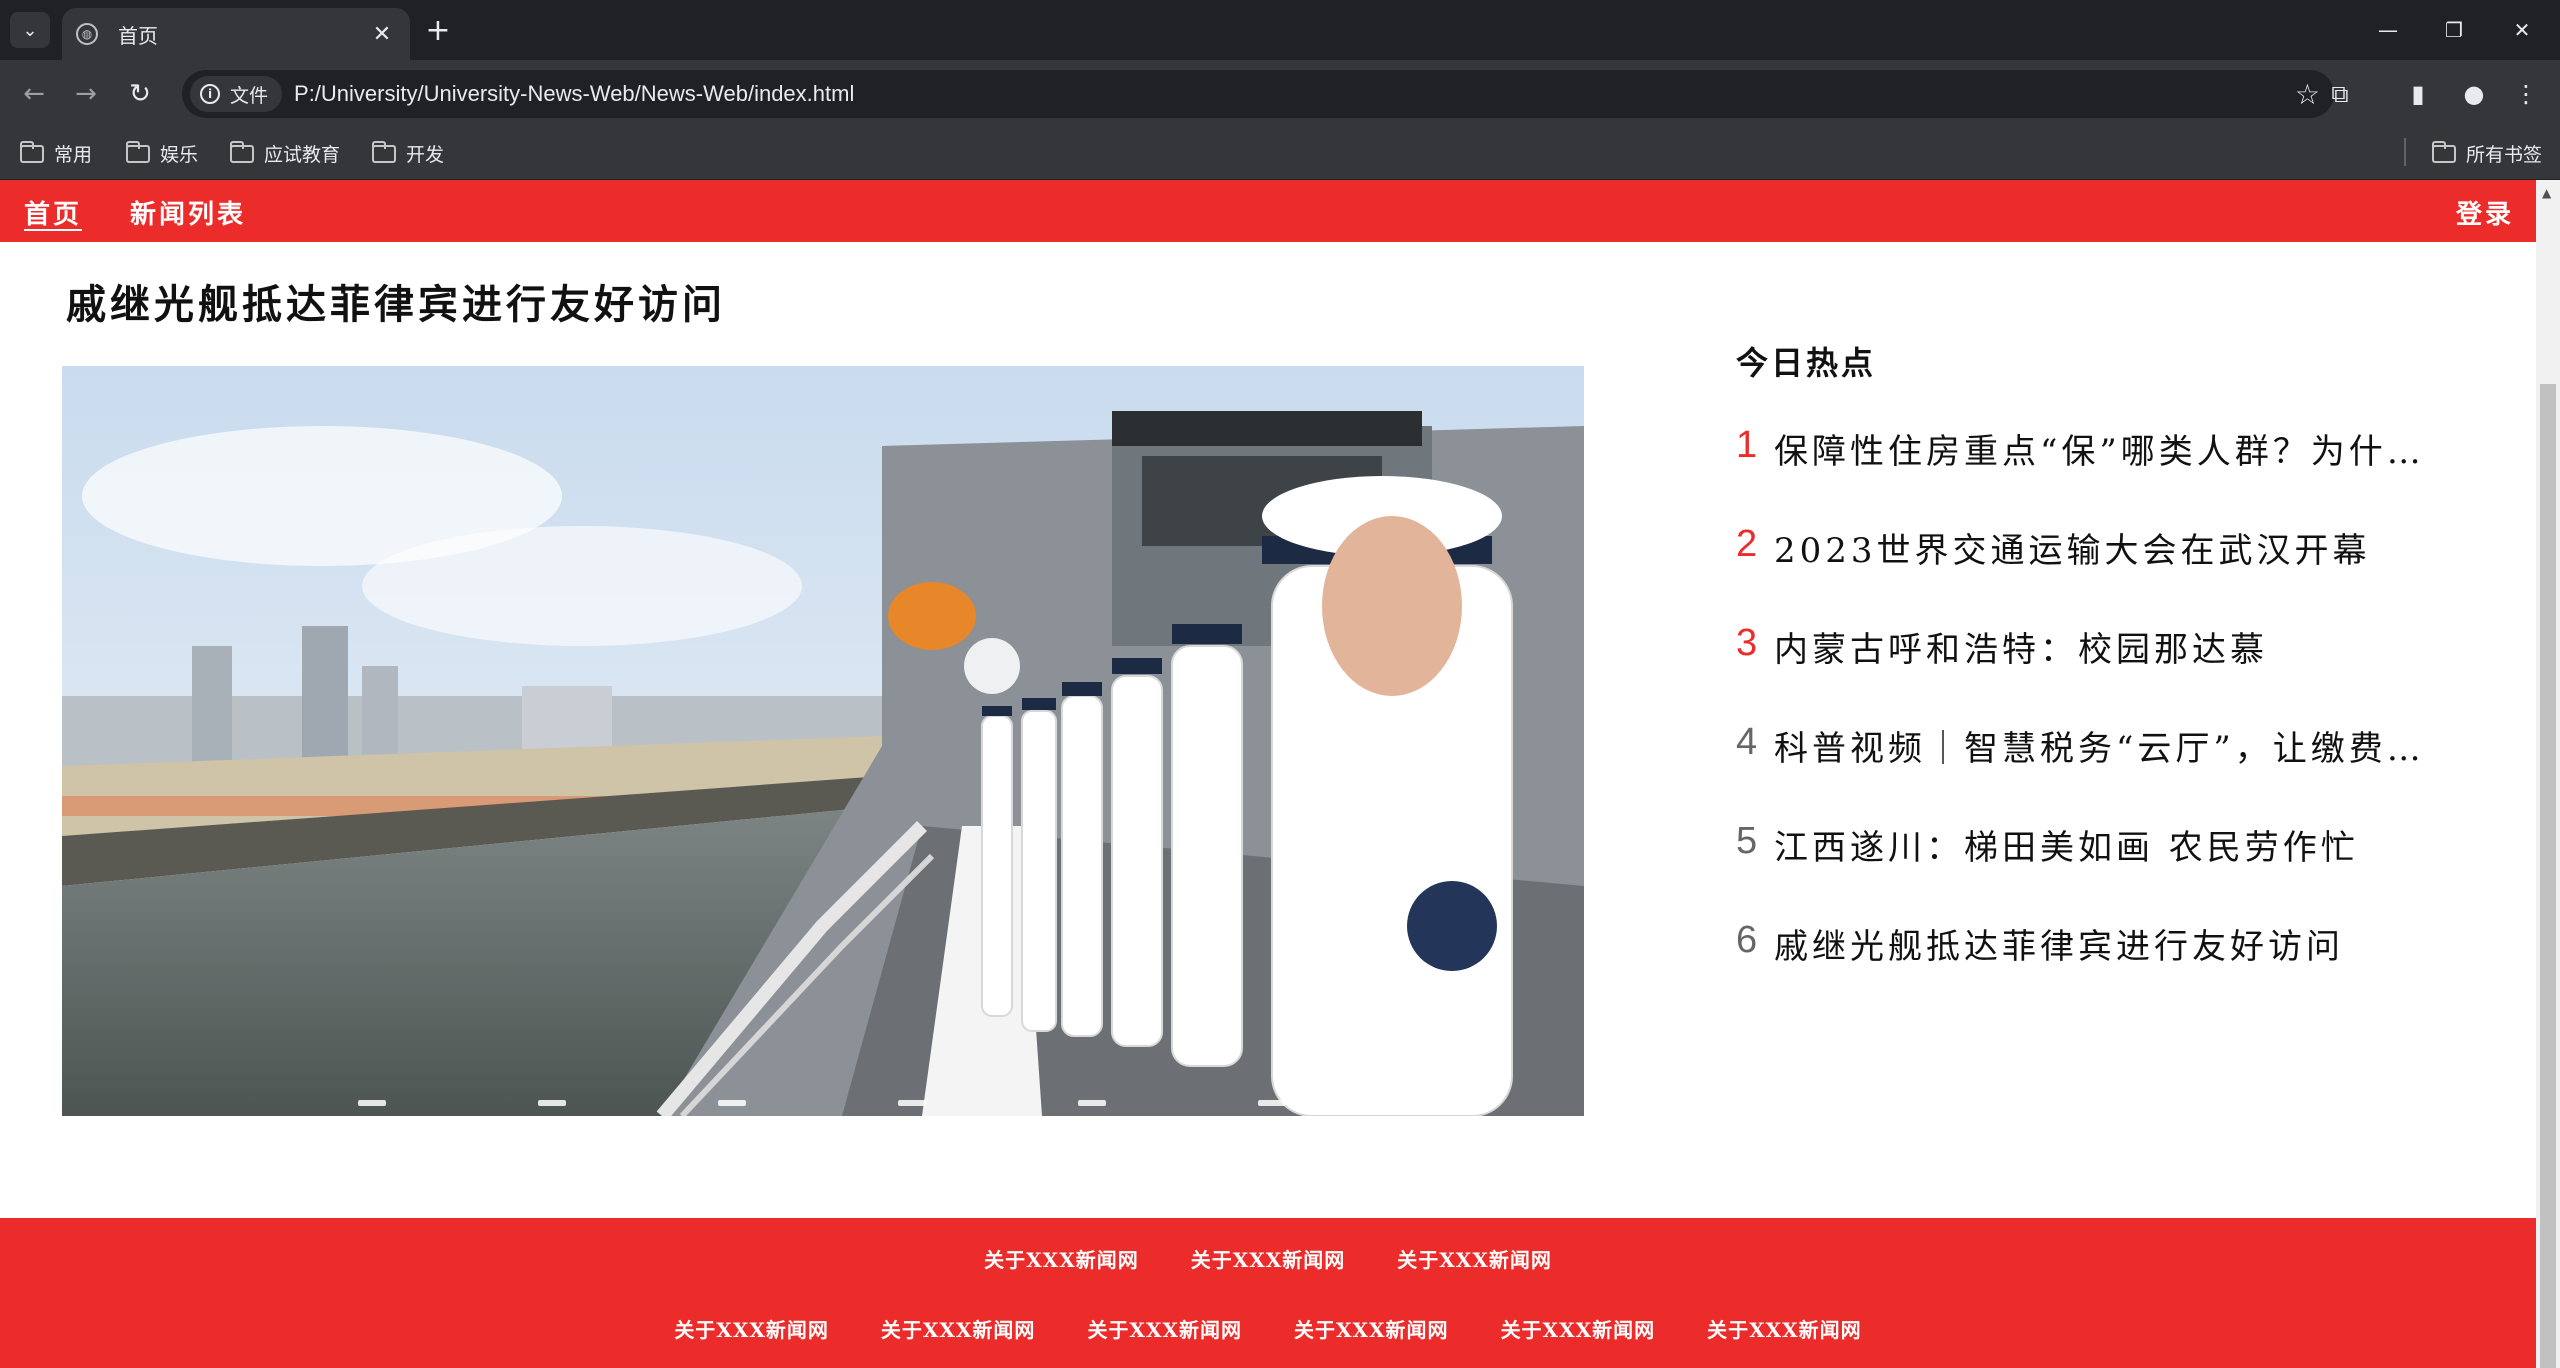 The width and height of the screenshot is (2560, 1368). Describe the element at coordinates (2086, 473) in the screenshot. I see `list-item: 1 保障性住房重点“保”哪类人群？为什么要推进保障性住房建设` at that location.